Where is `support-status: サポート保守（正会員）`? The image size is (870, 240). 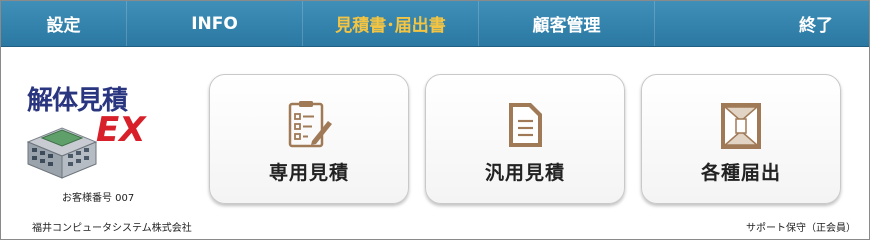
support-status: サポート保守（正会員） is located at coordinates (801, 228).